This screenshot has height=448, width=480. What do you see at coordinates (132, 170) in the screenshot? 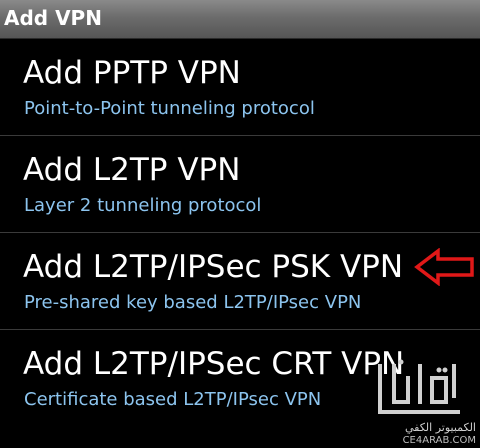
I see `list-item-title: Add L2TP VPN` at bounding box center [132, 170].